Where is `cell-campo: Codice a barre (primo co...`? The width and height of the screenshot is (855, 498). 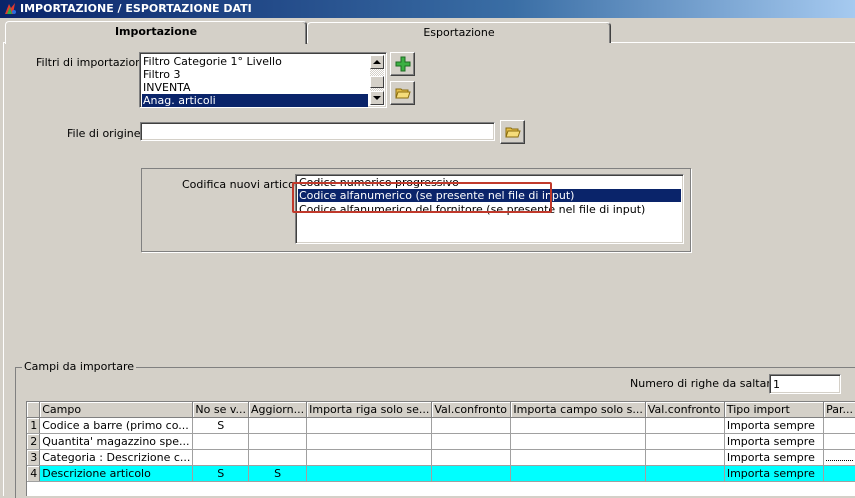 cell-campo: Codice a barre (primo co... is located at coordinates (116, 425).